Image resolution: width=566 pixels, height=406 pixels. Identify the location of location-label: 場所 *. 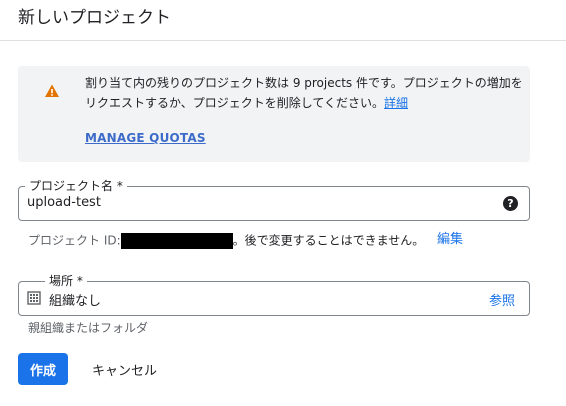
(66, 281).